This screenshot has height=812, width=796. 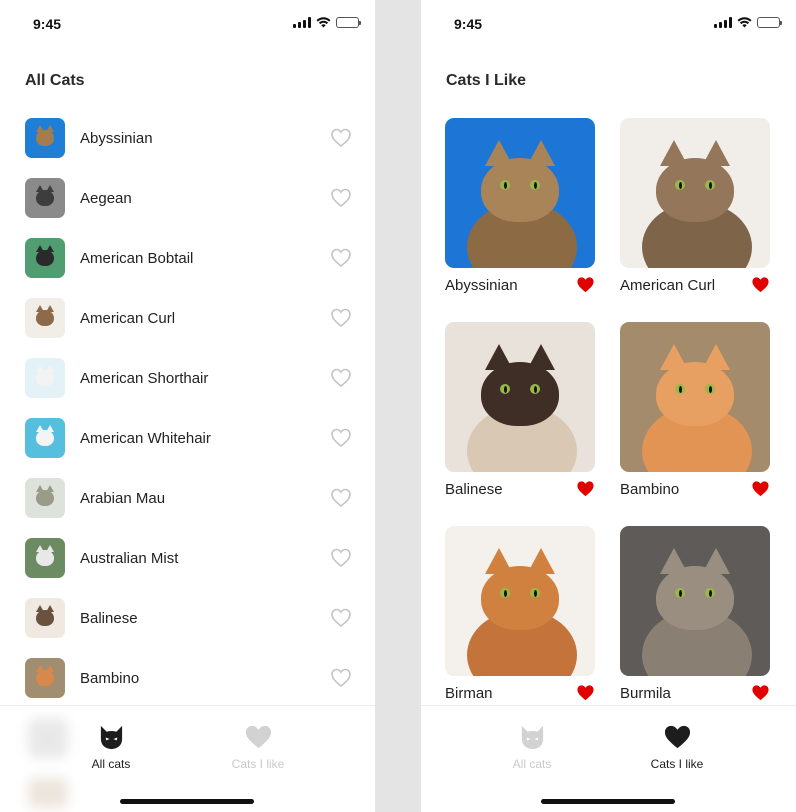 What do you see at coordinates (769, 22) in the screenshot?
I see `battery-icon` at bounding box center [769, 22].